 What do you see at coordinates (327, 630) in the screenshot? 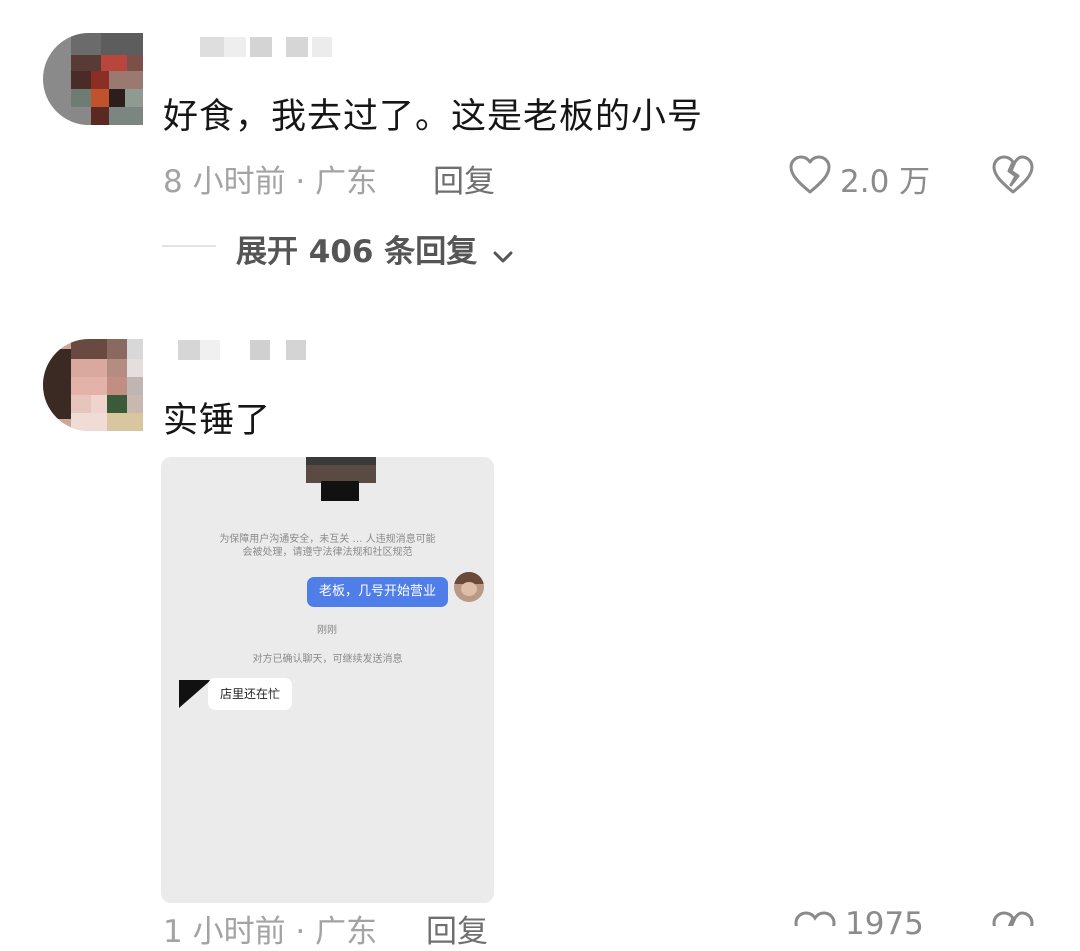
I see `chat-timestamp: 刚刚` at bounding box center [327, 630].